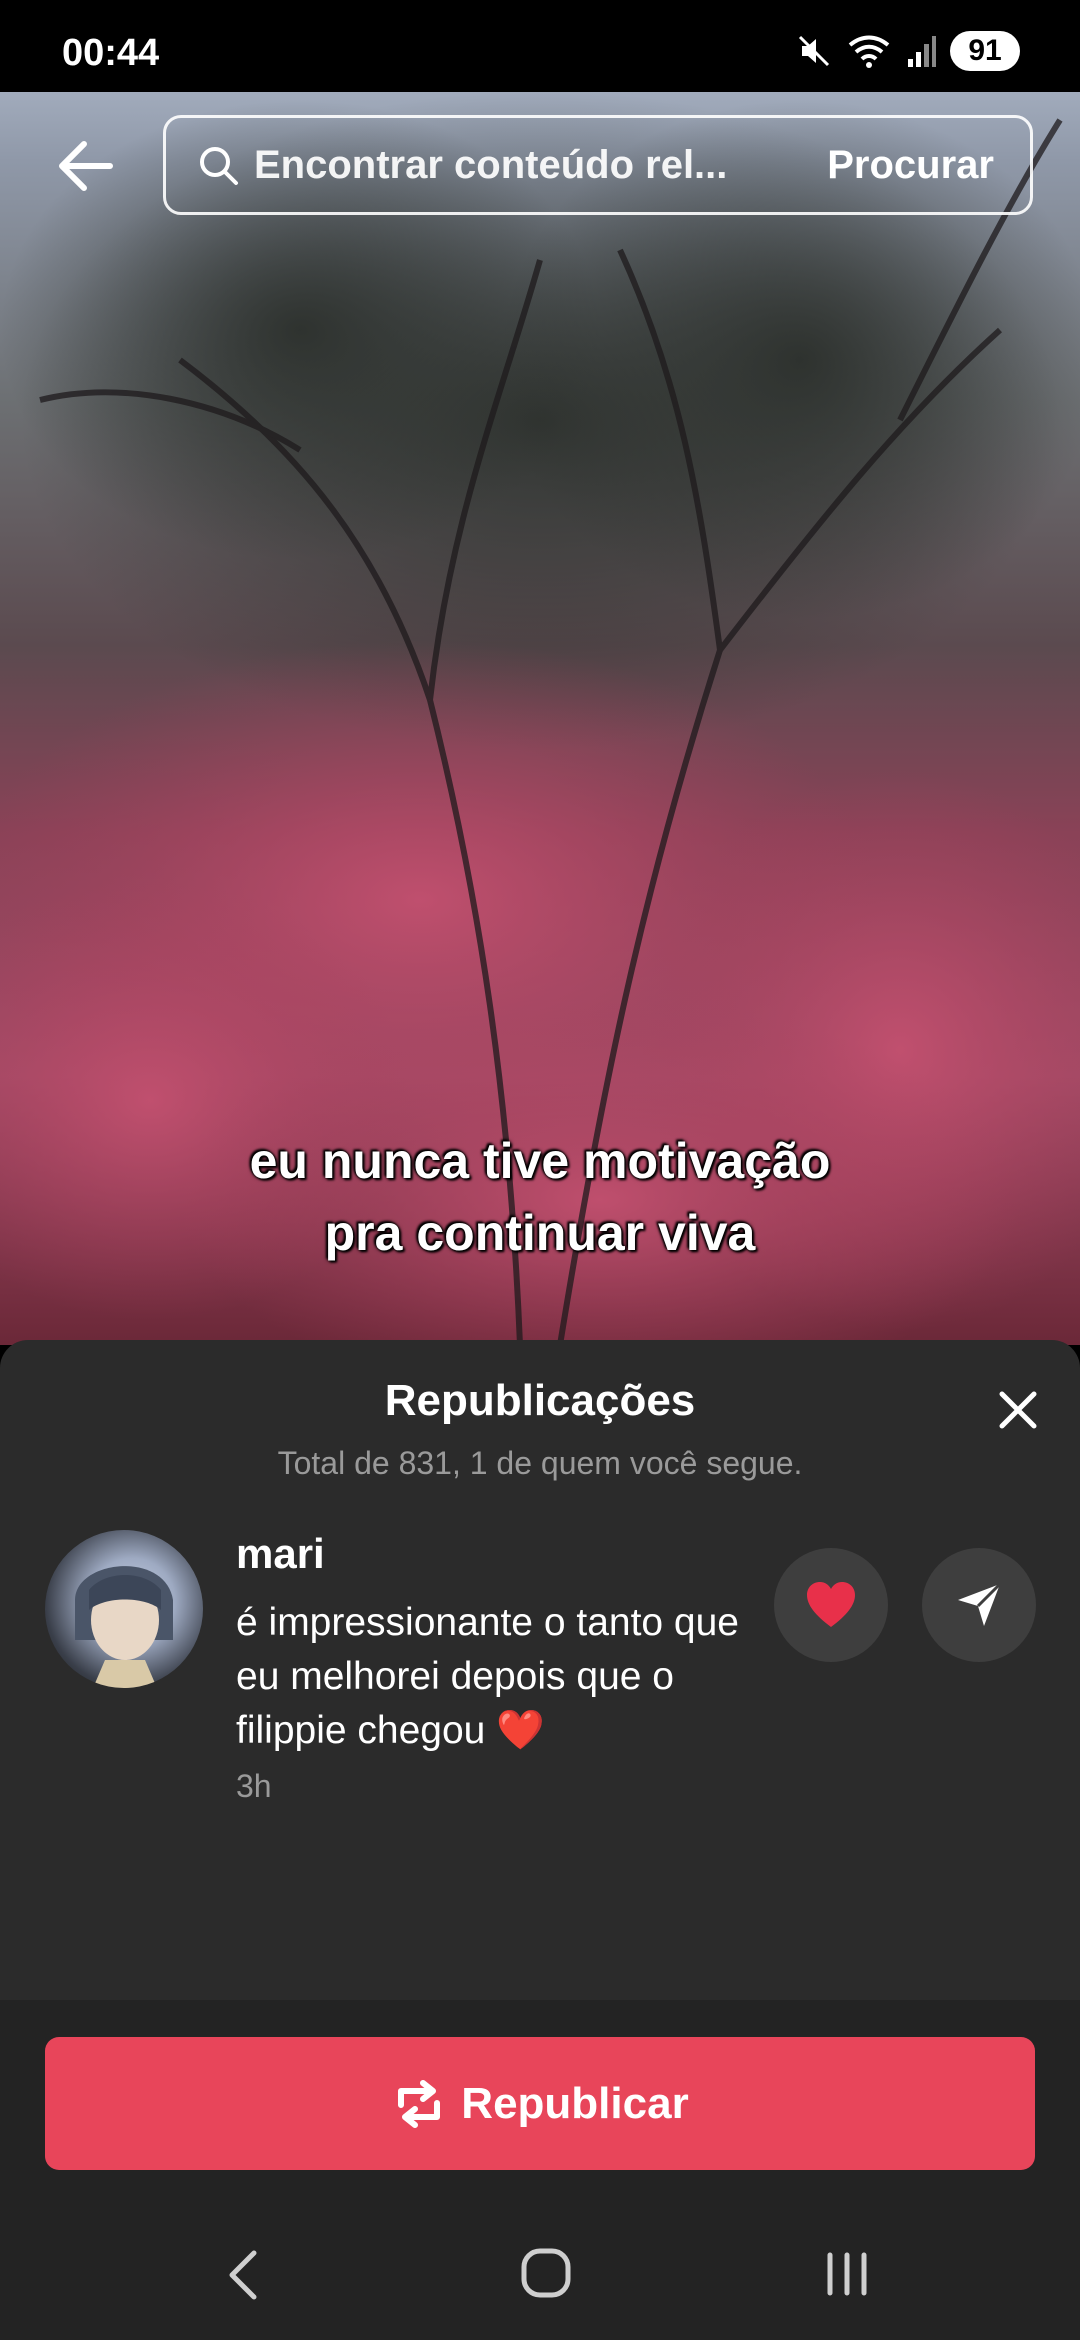  Describe the element at coordinates (910, 165) in the screenshot. I see `search-button: Procurar` at that location.